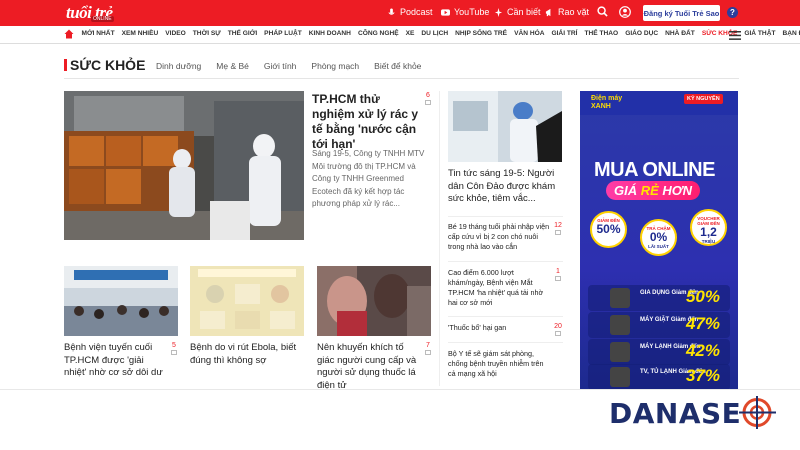 Image resolution: width=800 pixels, height=450 pixels. I want to click on nav-item: GIẢI TRÍ, so click(564, 33).